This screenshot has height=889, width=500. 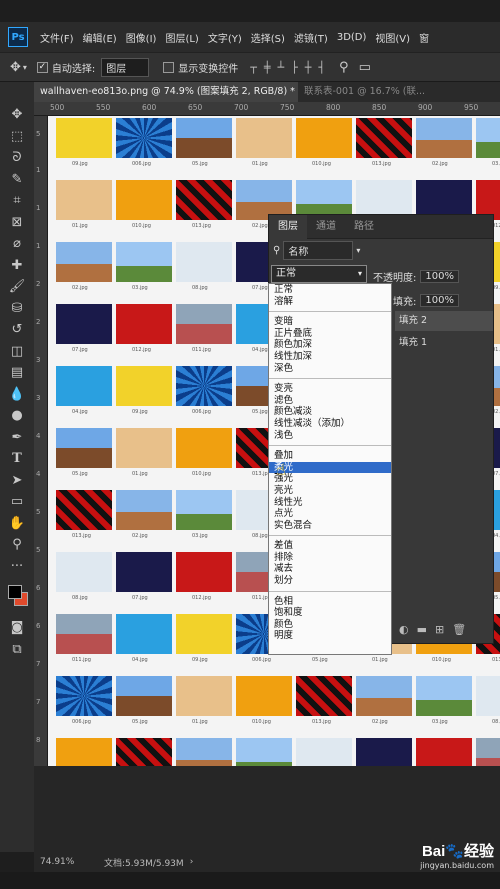 I want to click on blend-mode-option: 叠加, so click(x=330, y=456).